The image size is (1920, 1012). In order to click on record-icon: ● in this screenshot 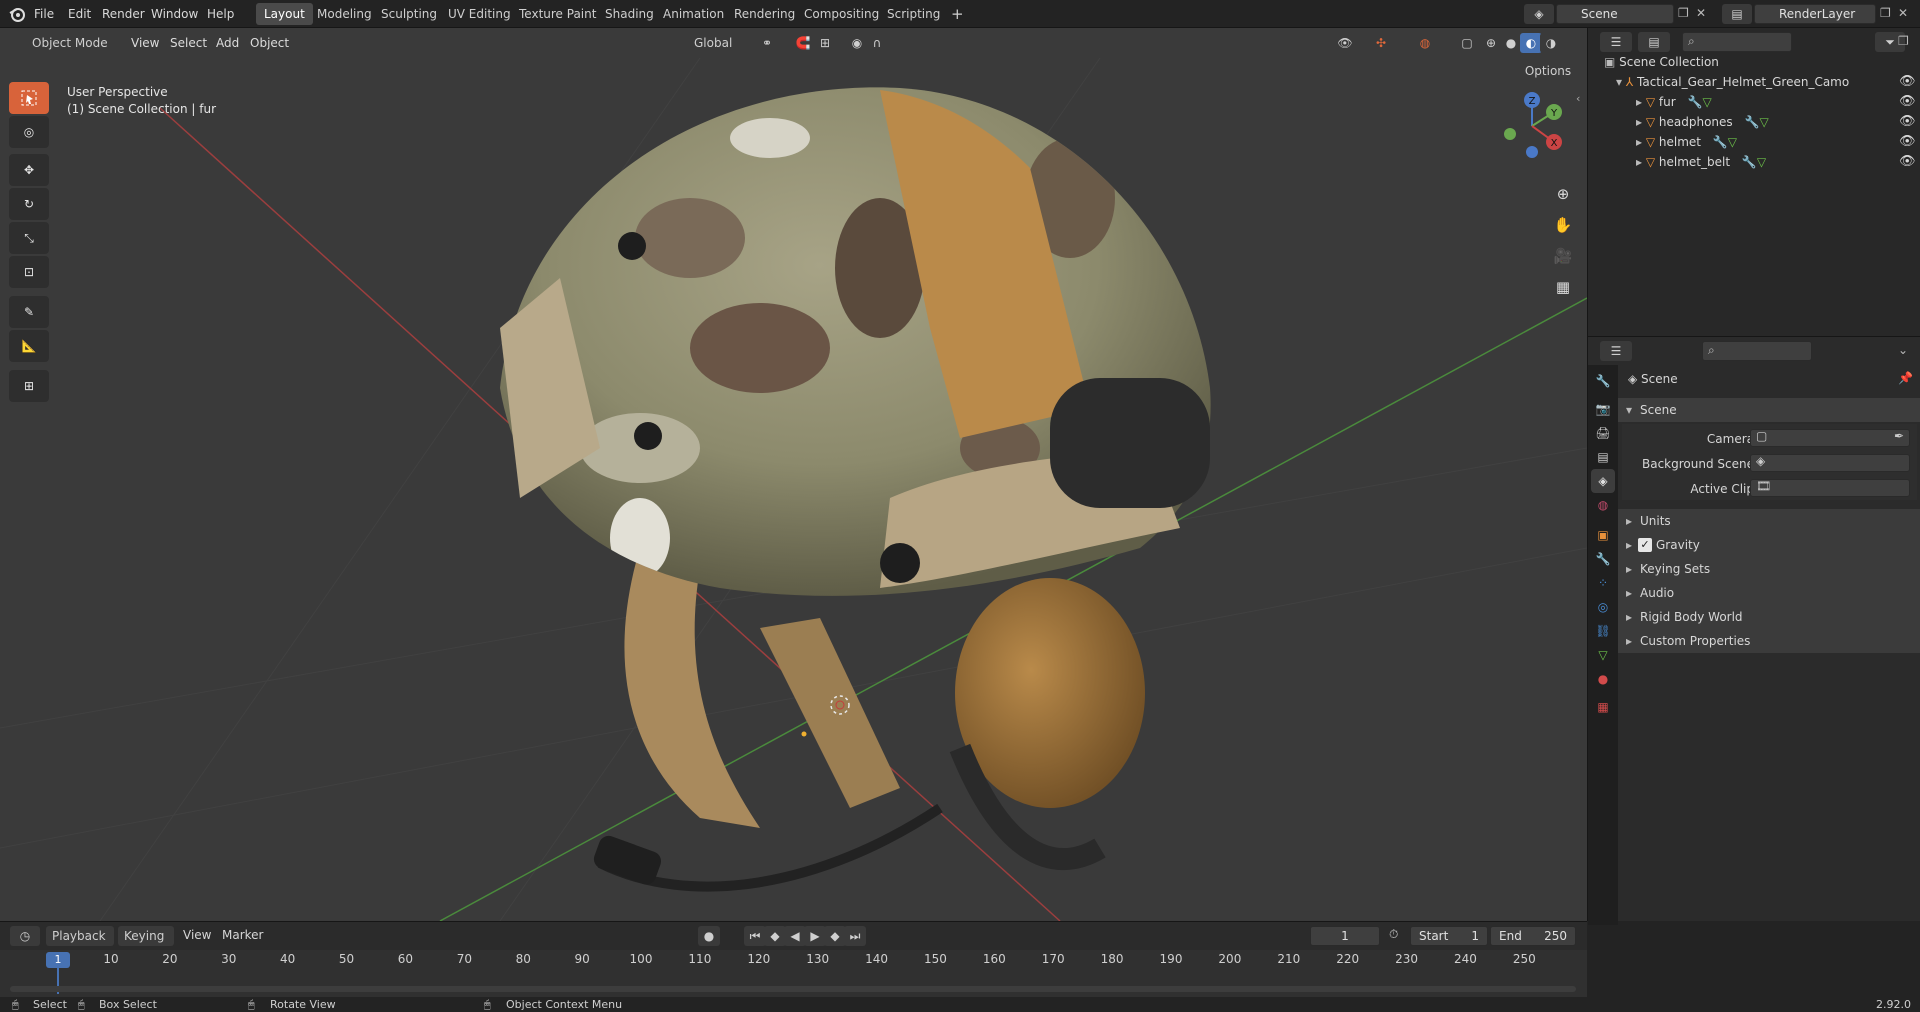, I will do `click(709, 936)`.